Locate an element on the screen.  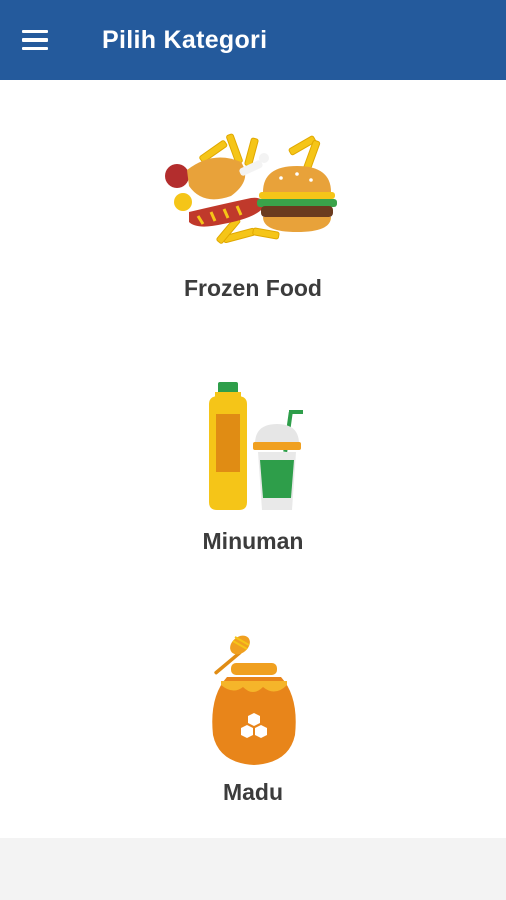
frozen-food-icon is located at coordinates (251, 188).